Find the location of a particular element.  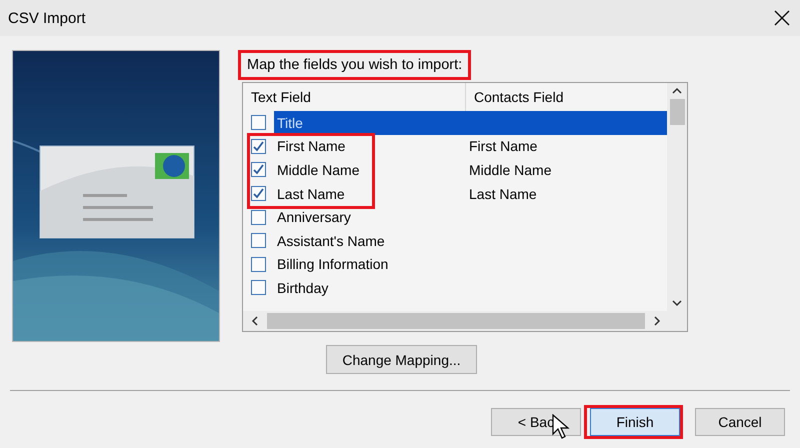

pointer-icon is located at coordinates (561, 427).